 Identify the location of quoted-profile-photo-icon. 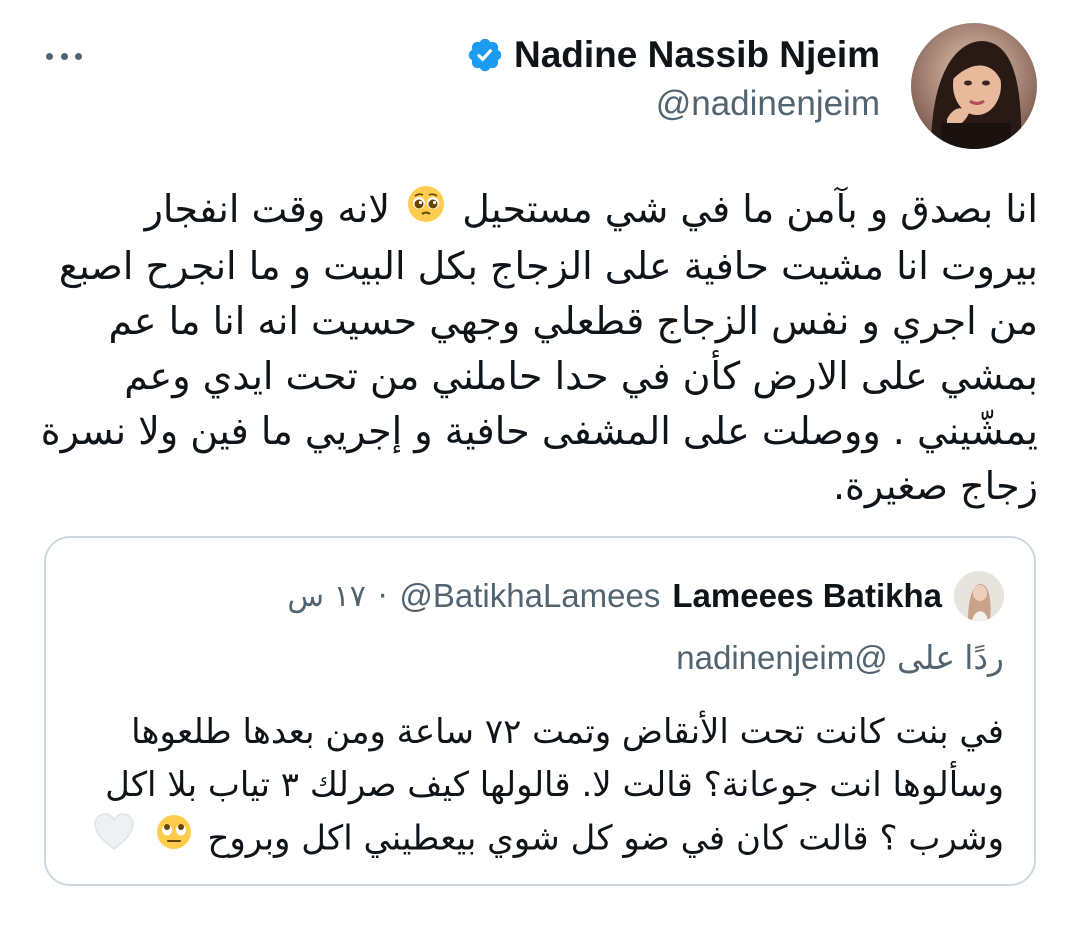
(979, 596).